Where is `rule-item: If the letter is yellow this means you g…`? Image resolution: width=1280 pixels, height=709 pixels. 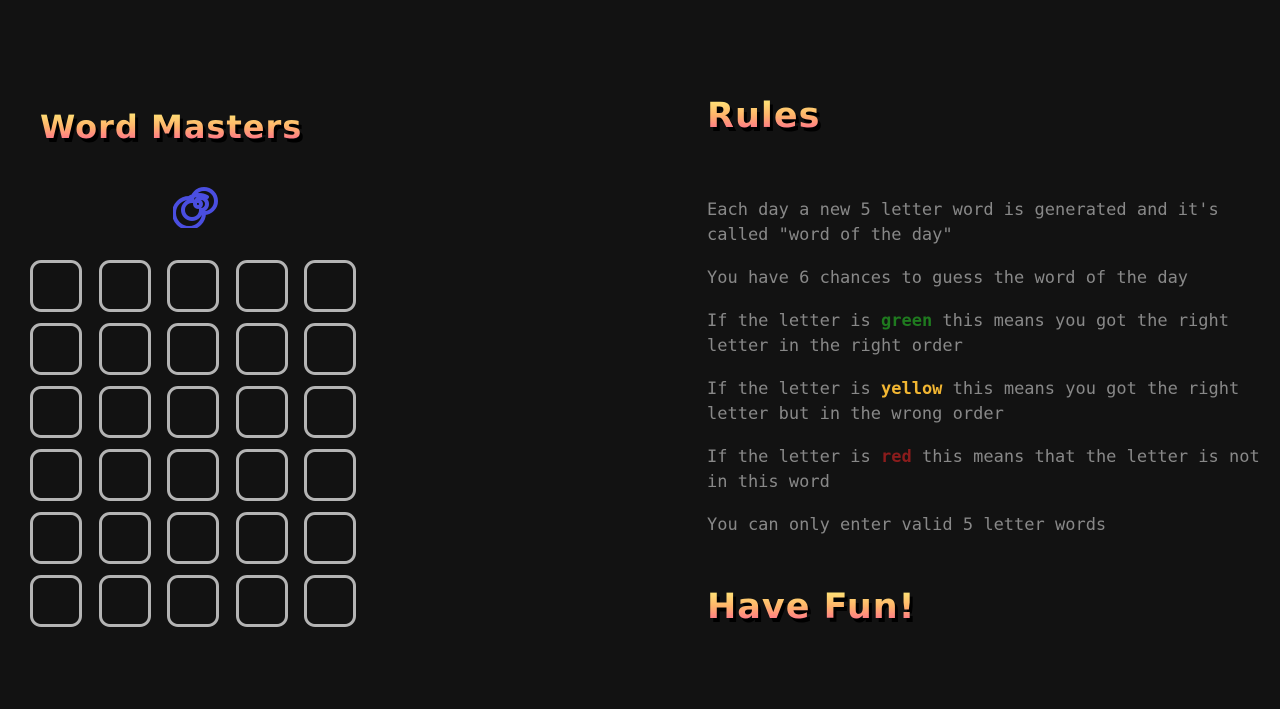 rule-item: If the letter is yellow this means you g… is located at coordinates (991, 402).